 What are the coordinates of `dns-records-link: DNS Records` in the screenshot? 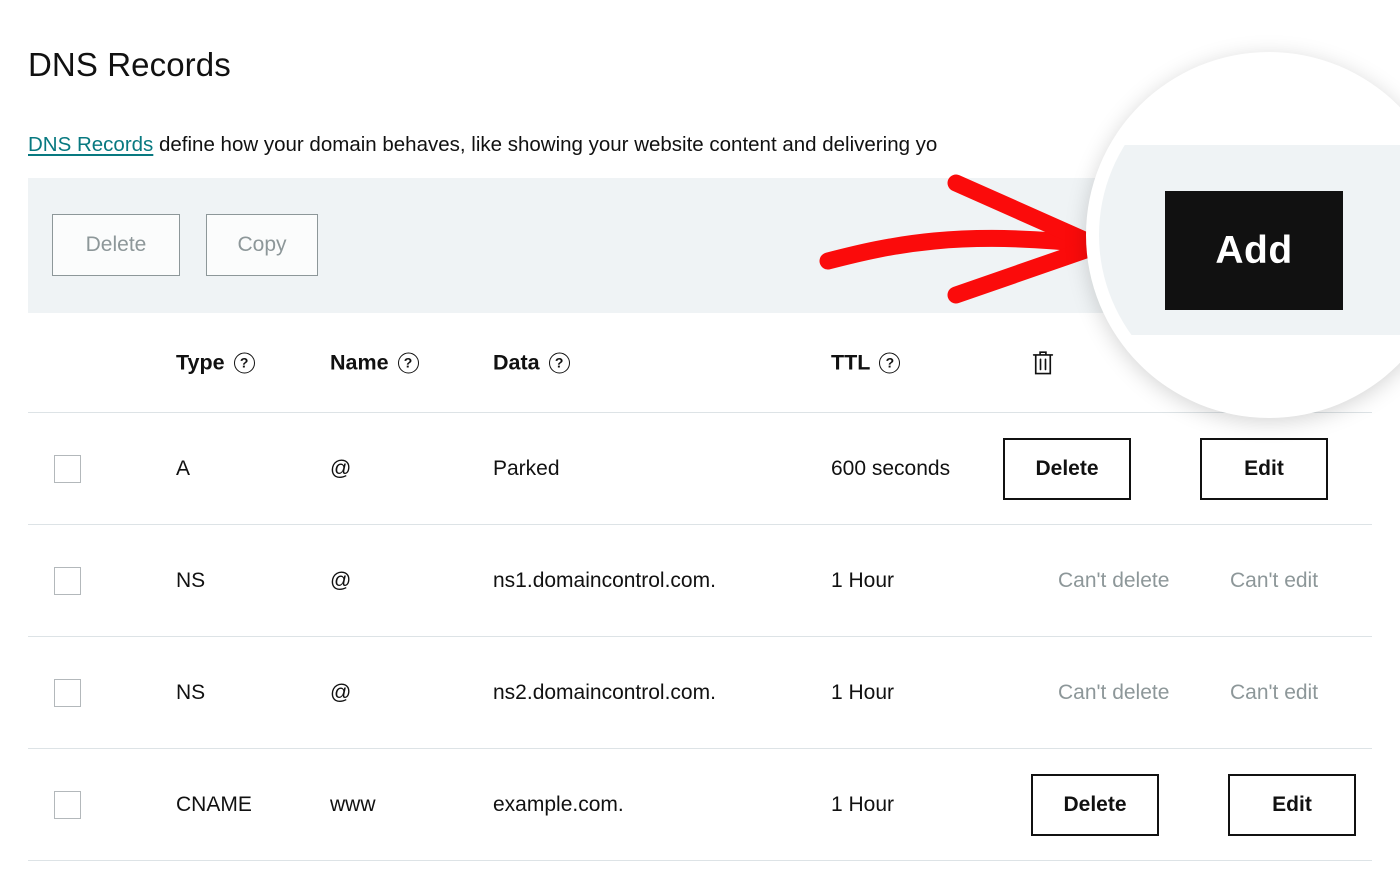 It's located at (90, 144).